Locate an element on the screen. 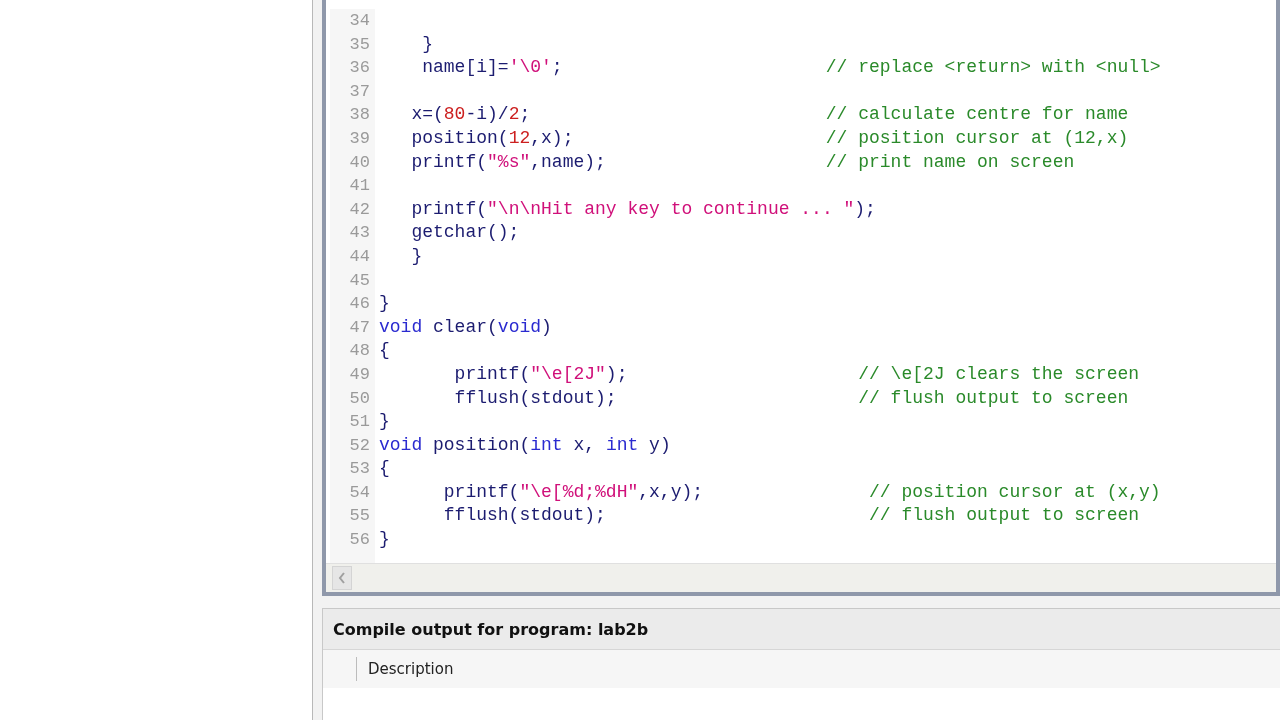  code-line: printf("%s",name); is located at coordinates (508, 162).